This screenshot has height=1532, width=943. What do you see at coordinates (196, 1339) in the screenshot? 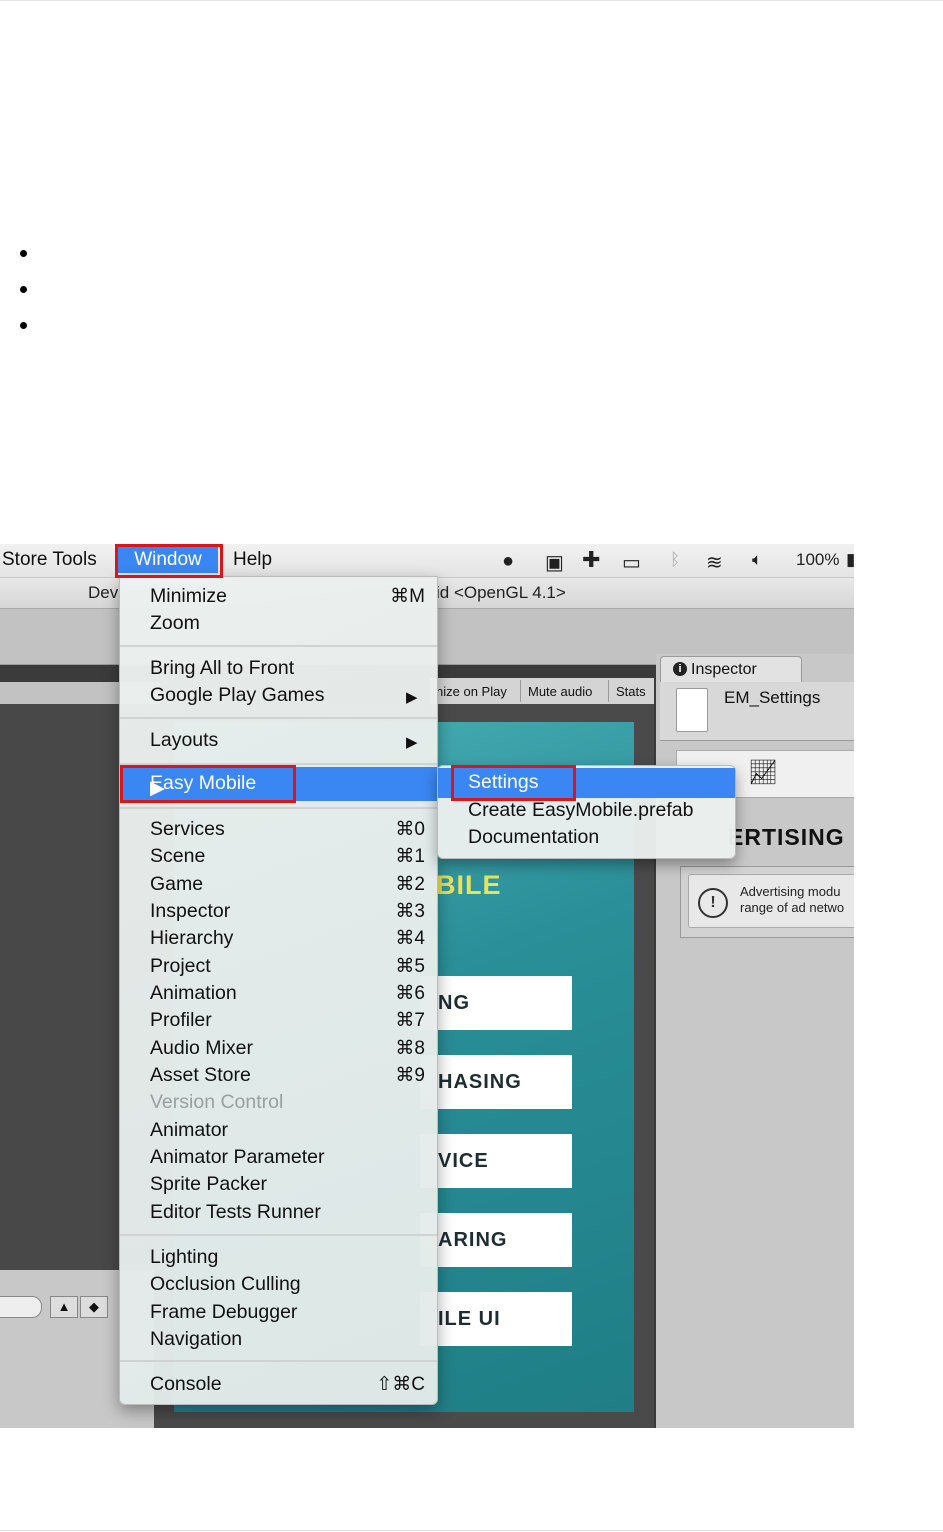
I see `menu-item-navigation: Navigation` at bounding box center [196, 1339].